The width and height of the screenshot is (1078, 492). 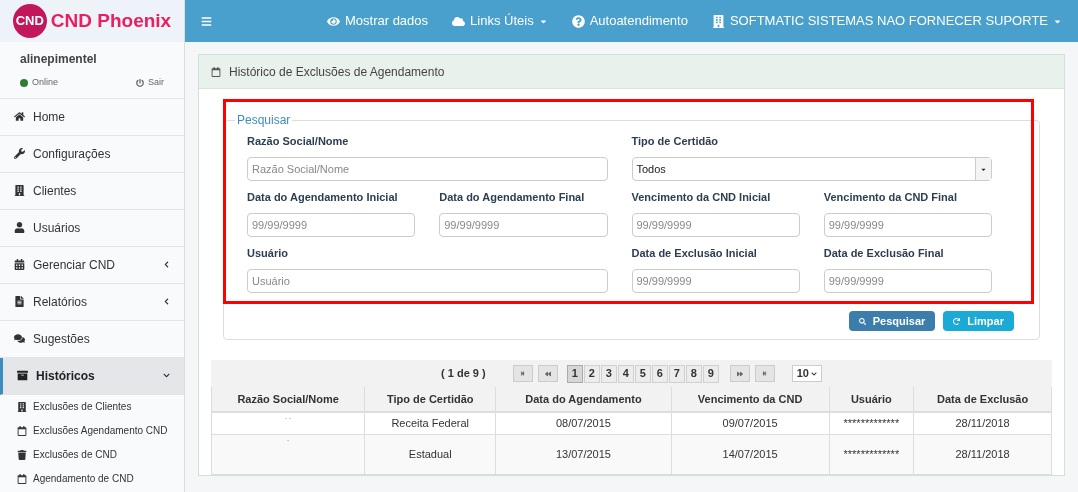 I want to click on refresh-icon, so click(x=957, y=321).